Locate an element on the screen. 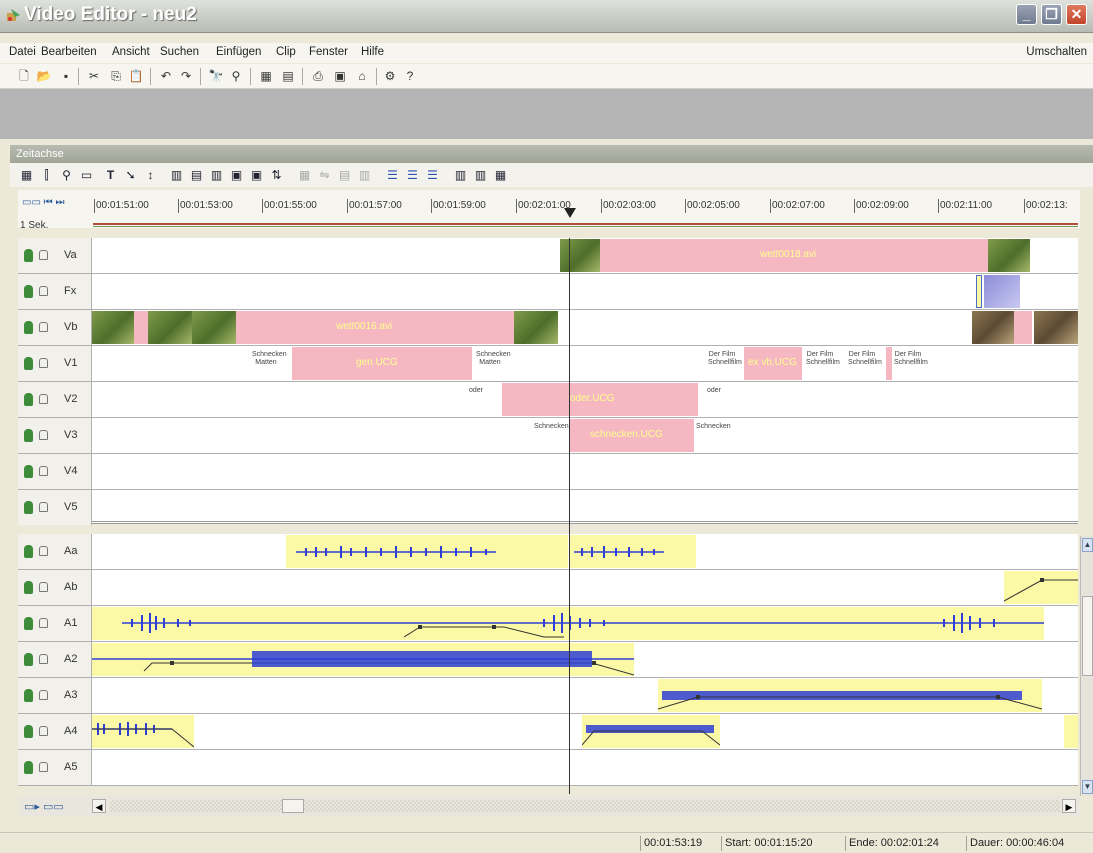 Image resolution: width=1093 pixels, height=853 pixels. minimize-button: _ is located at coordinates (1026, 14).